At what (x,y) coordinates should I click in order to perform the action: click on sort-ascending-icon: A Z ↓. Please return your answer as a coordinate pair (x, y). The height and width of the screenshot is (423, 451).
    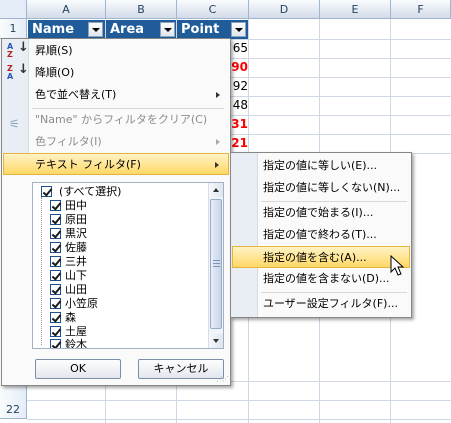
    Looking at the image, I should click on (18, 49).